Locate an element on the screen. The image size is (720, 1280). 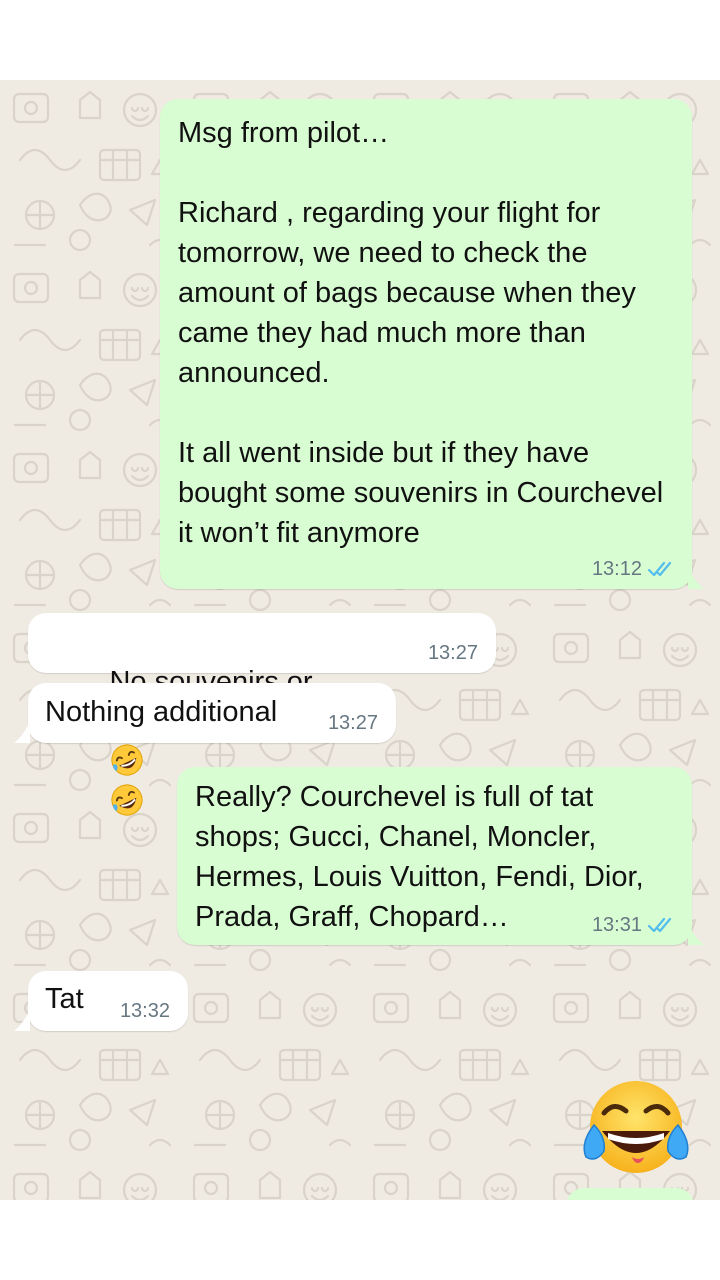
message-time: 13:31 is located at coordinates (616, 925).